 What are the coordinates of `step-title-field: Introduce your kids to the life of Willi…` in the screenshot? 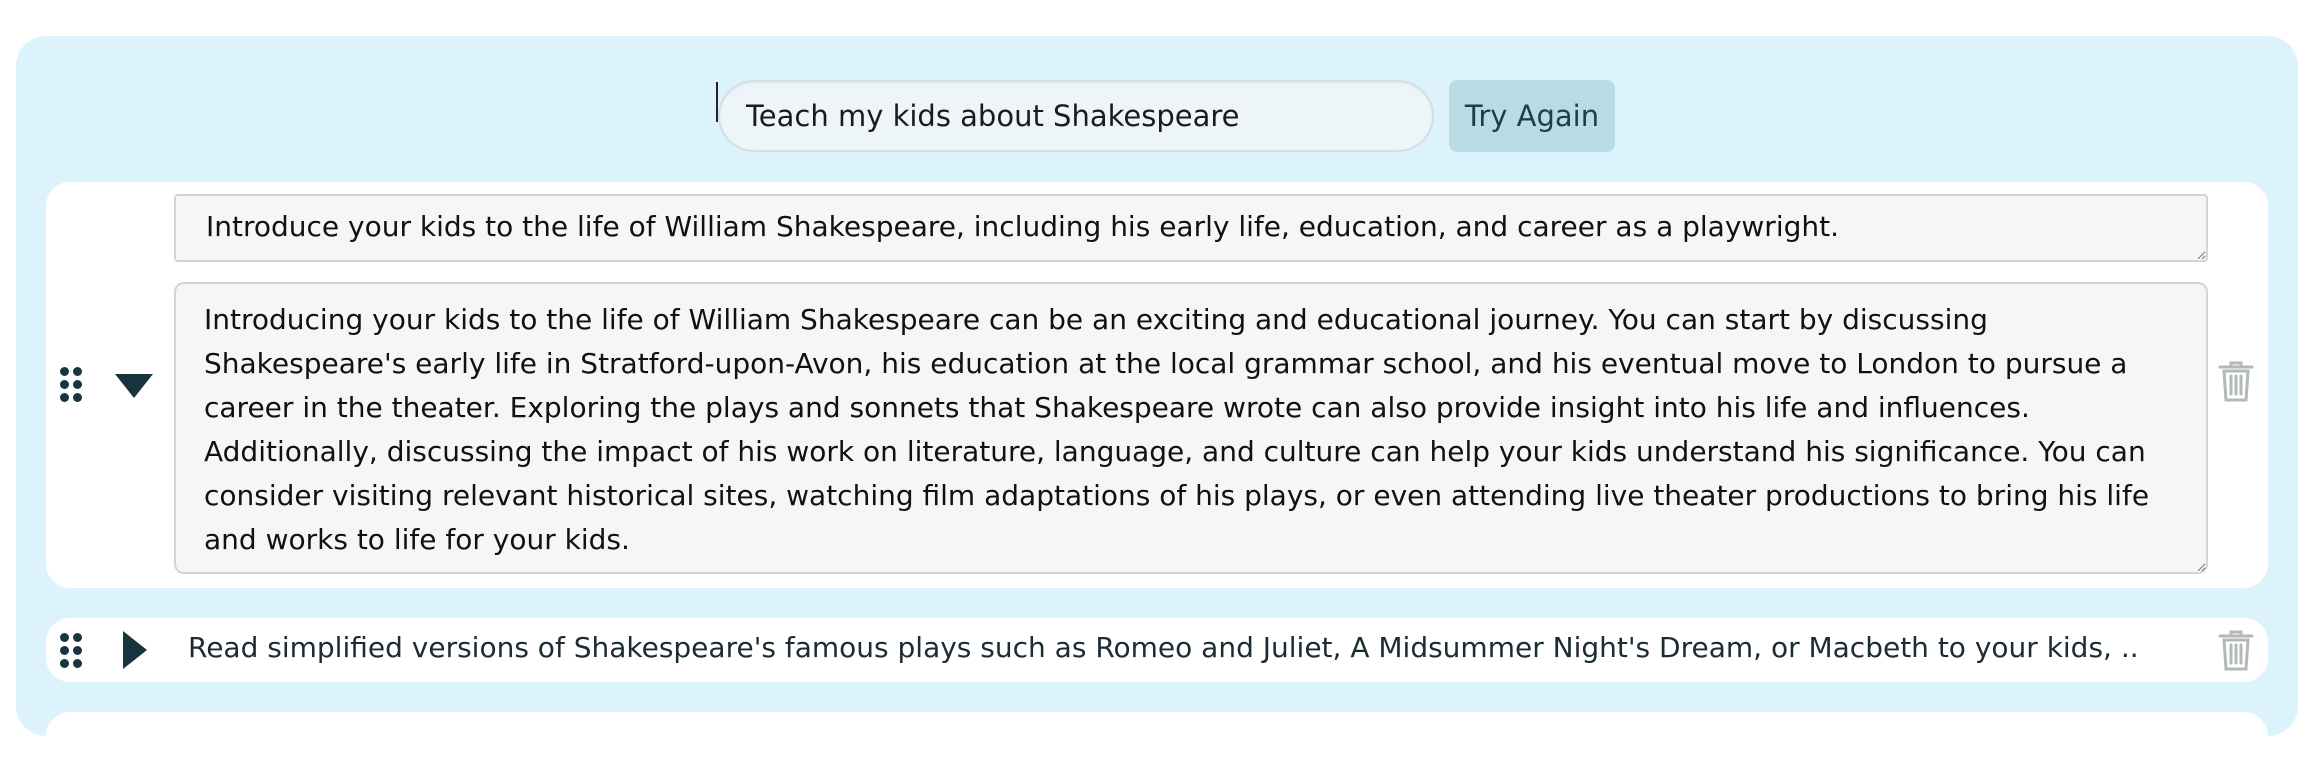 It's located at (1191, 228).